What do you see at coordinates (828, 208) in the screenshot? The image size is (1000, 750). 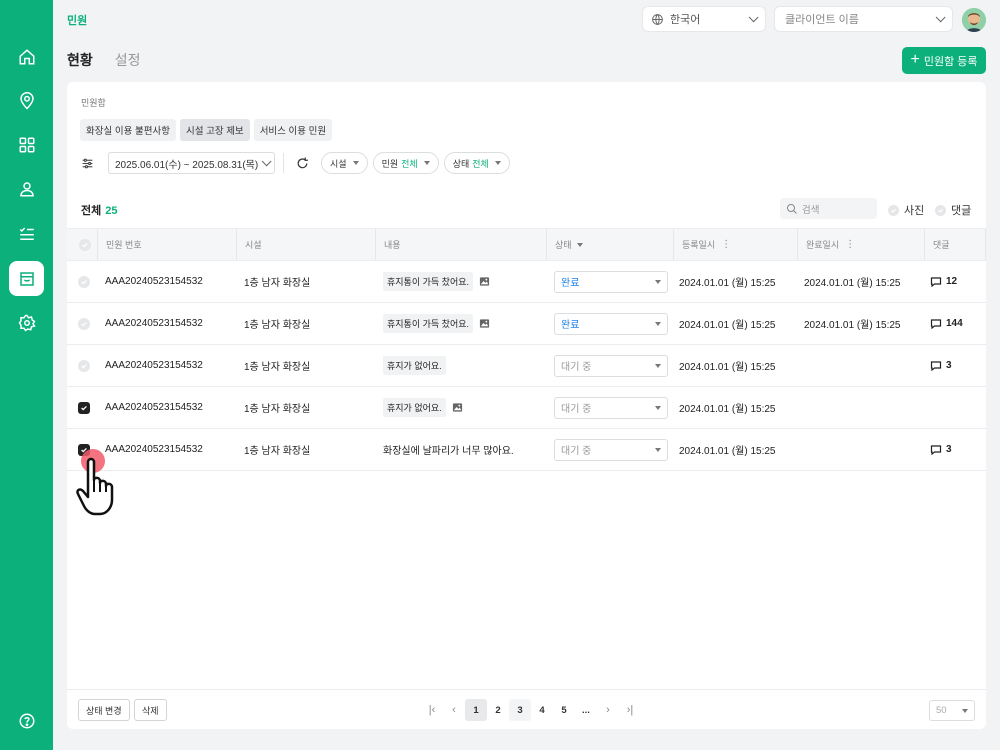 I see `search-input: 검색` at bounding box center [828, 208].